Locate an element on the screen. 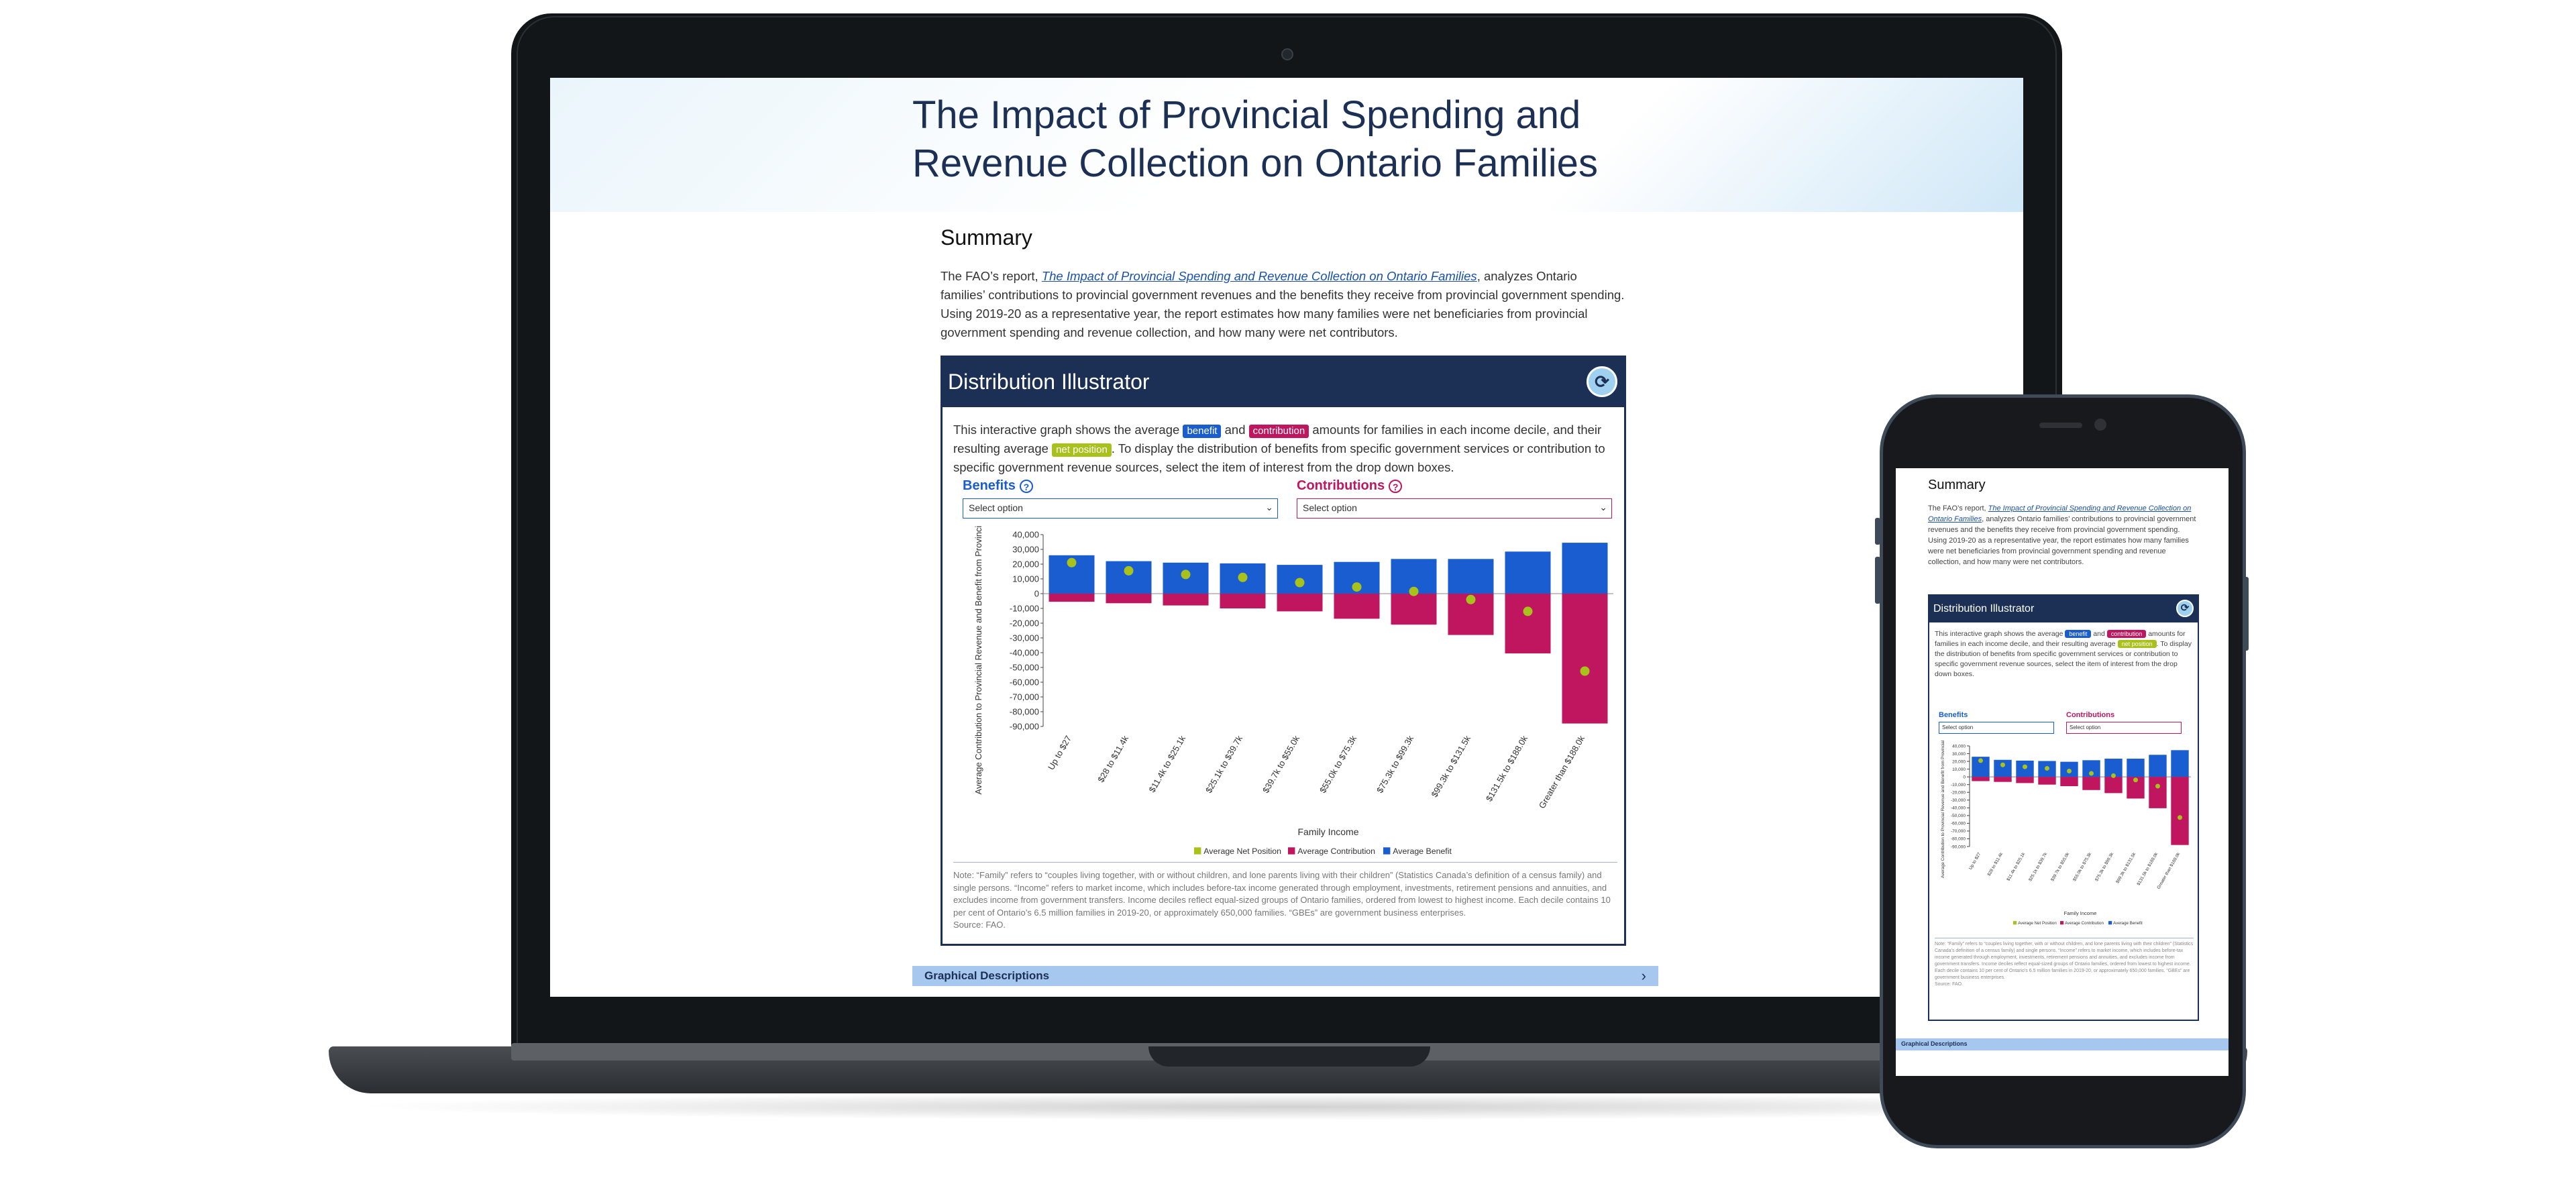 Image resolution: width=2576 pixels, height=1196 pixels. x-axis-label: Family Income is located at coordinates (2080, 913).